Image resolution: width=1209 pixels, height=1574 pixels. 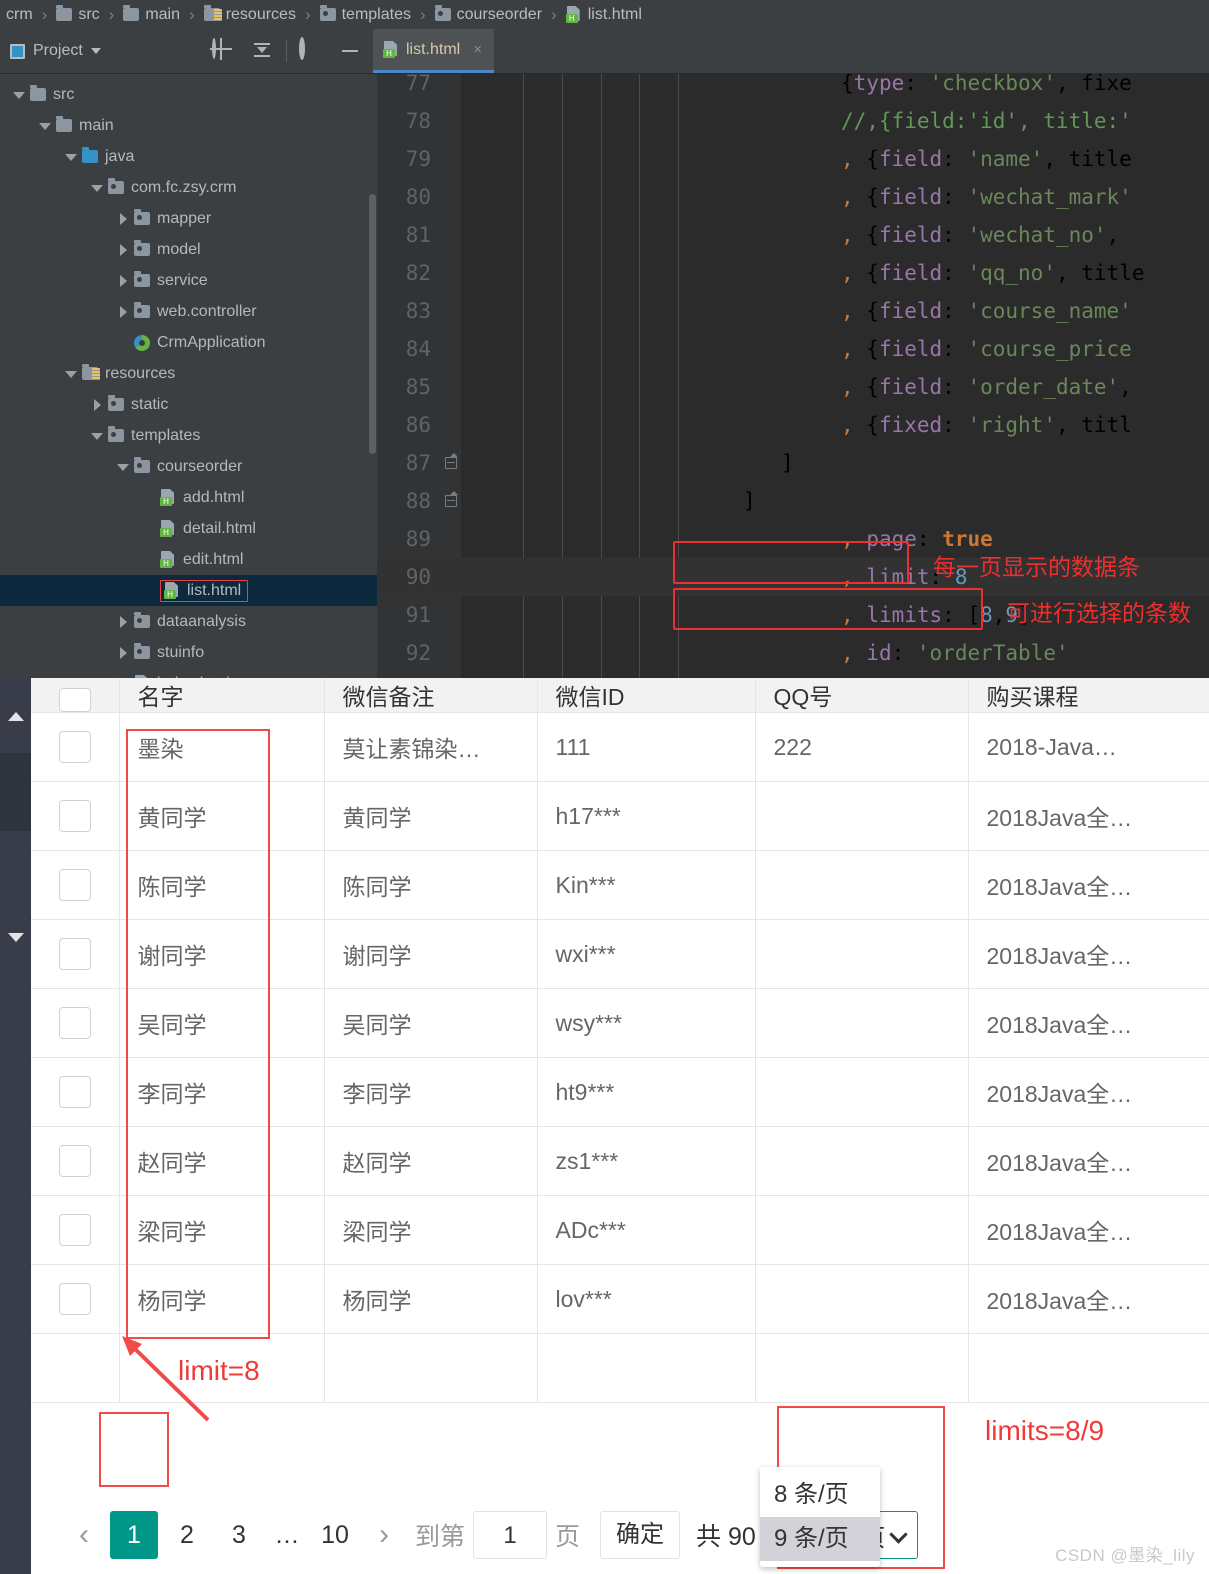 What do you see at coordinates (188, 218) in the screenshot?
I see `tree-item-mapper: mapper` at bounding box center [188, 218].